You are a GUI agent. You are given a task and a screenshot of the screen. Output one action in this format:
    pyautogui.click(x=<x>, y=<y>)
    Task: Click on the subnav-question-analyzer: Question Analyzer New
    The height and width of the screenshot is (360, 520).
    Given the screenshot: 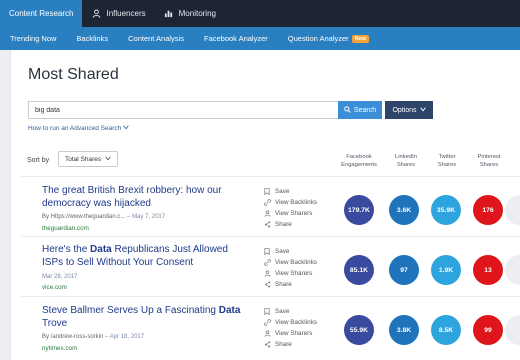 What is the action you would take?
    pyautogui.click(x=328, y=38)
    